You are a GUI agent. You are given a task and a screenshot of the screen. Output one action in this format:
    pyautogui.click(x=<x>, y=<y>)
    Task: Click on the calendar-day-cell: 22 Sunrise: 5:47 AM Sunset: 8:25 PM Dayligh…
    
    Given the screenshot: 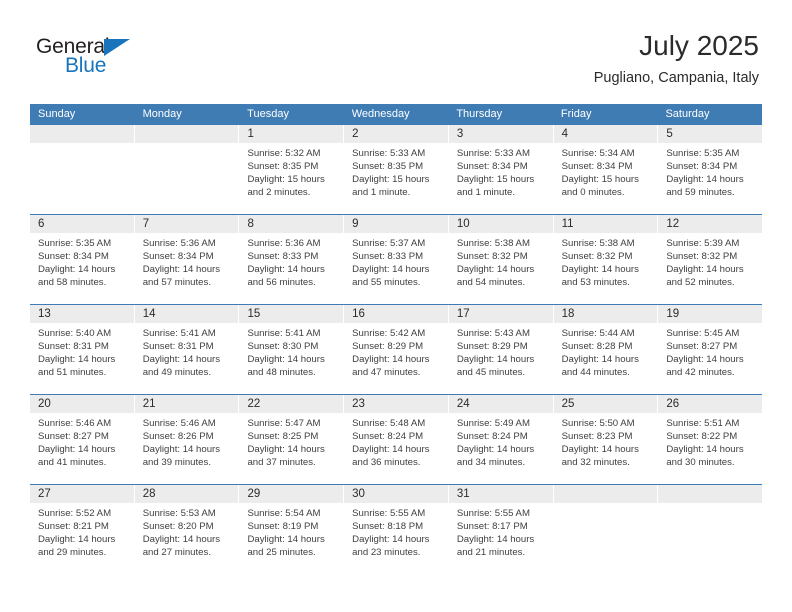 What is the action you would take?
    pyautogui.click(x=292, y=439)
    